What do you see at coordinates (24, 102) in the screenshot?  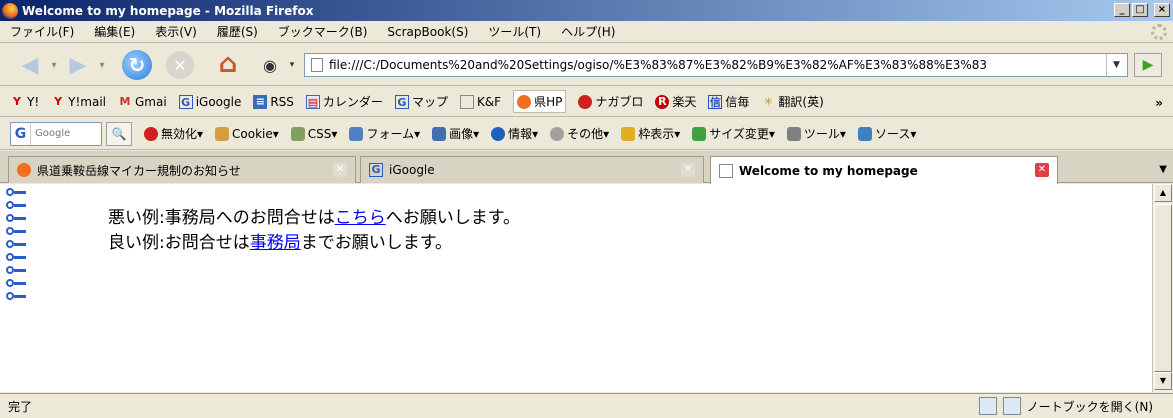 I see `bookmark-yahoo: Y Y!` at bounding box center [24, 102].